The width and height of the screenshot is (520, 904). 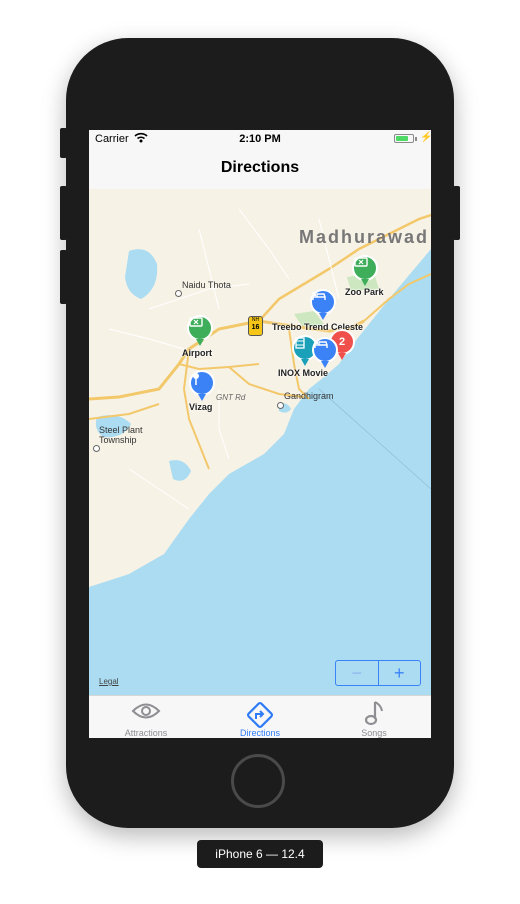 What do you see at coordinates (200, 330) in the screenshot?
I see `airport-pin` at bounding box center [200, 330].